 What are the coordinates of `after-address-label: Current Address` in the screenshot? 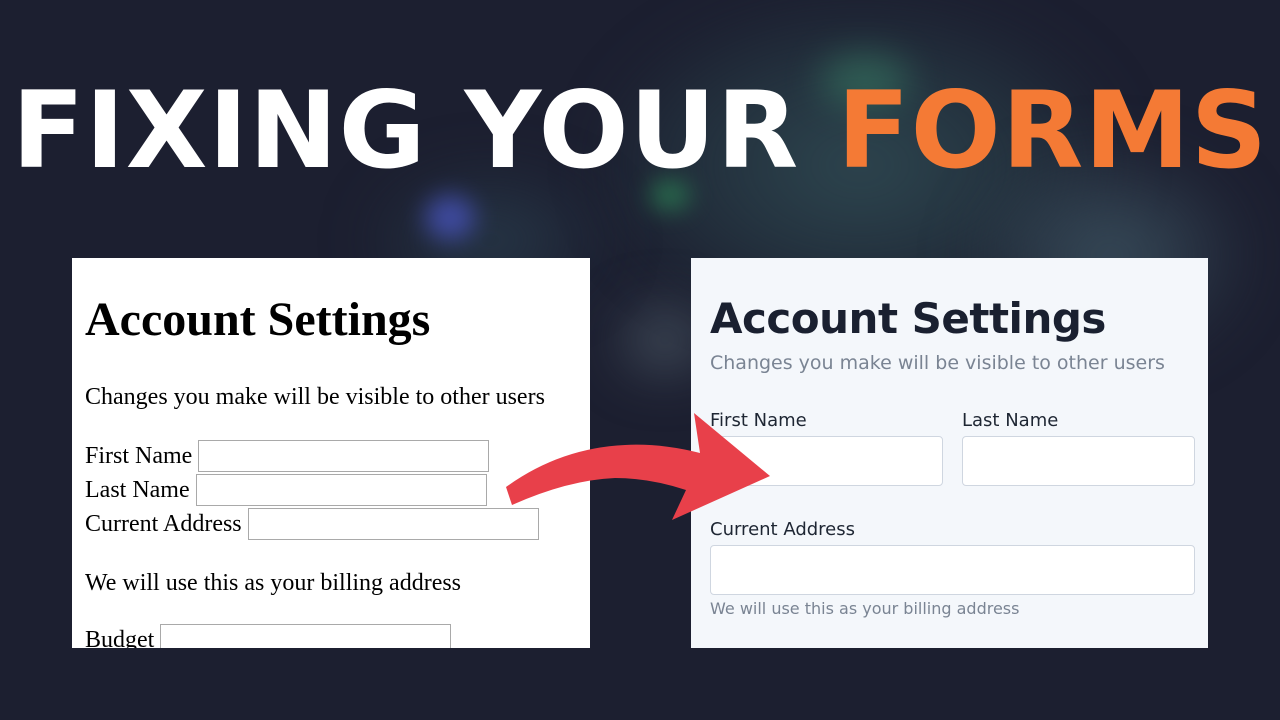 It's located at (783, 529).